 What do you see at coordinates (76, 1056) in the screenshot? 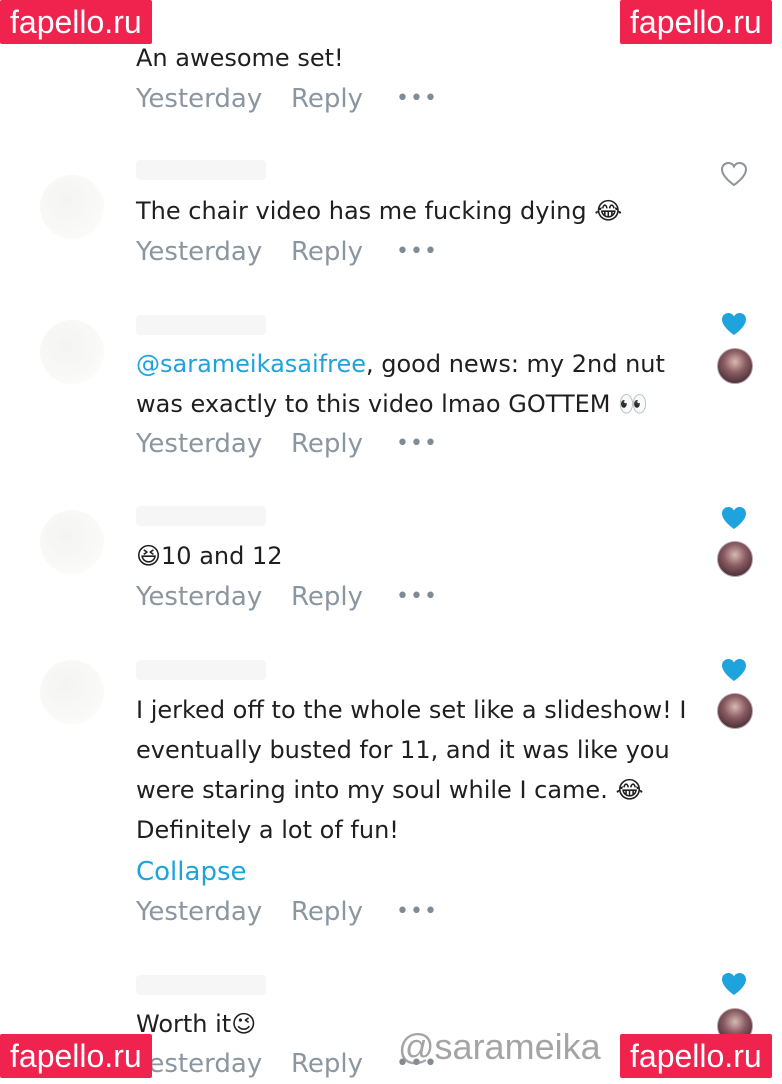
I see `watermark-bottom-left: fapello.ru` at bounding box center [76, 1056].